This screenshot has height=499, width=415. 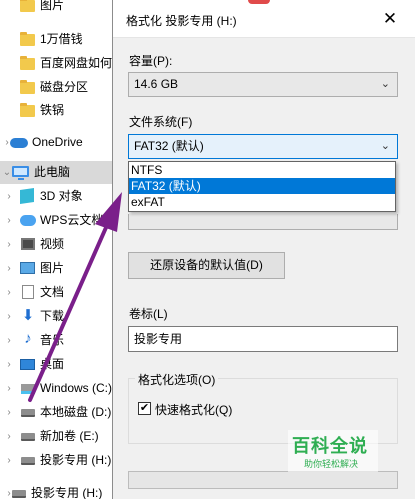 What do you see at coordinates (76, 388) in the screenshot?
I see `nav-item-label: Windows (C:)` at bounding box center [76, 388].